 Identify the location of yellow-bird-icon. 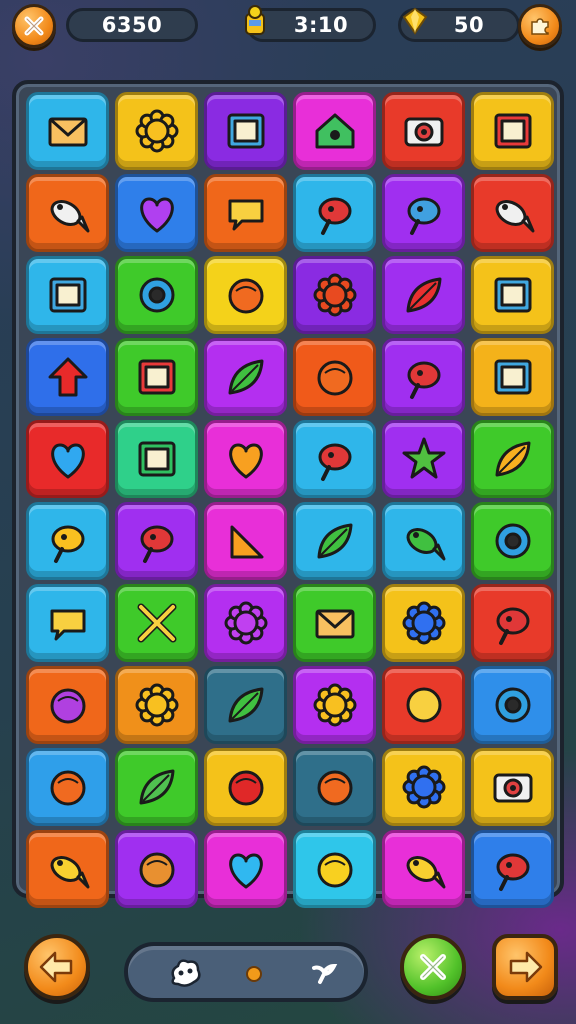
(67, 544).